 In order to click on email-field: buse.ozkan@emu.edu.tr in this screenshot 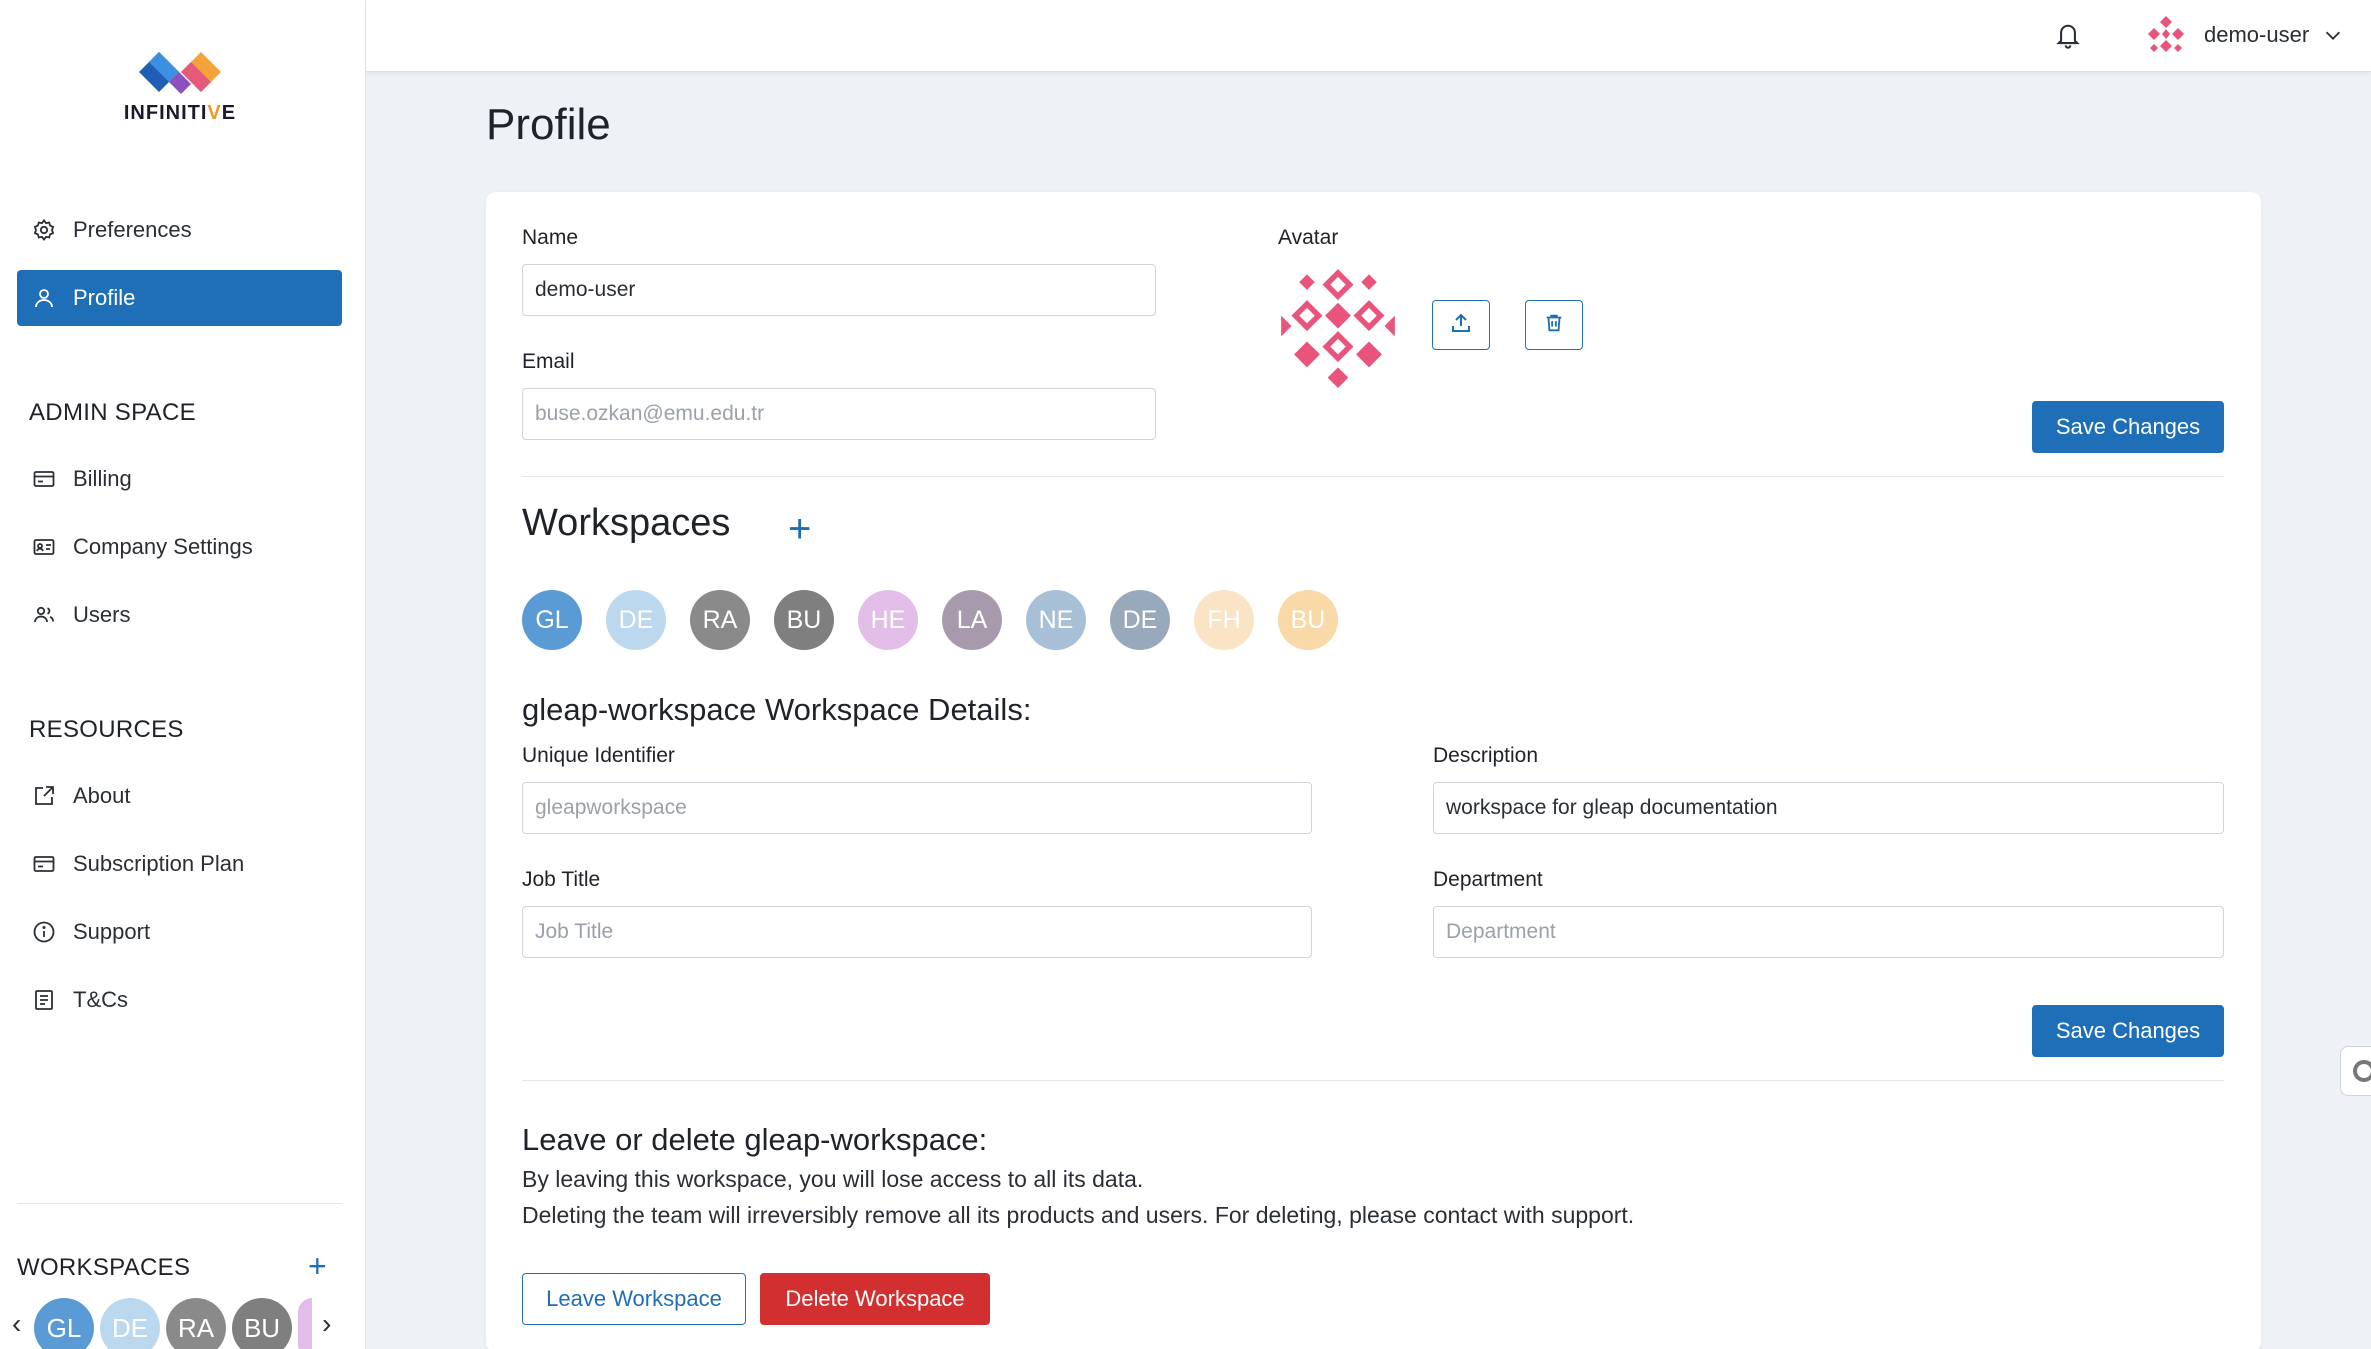, I will do `click(839, 414)`.